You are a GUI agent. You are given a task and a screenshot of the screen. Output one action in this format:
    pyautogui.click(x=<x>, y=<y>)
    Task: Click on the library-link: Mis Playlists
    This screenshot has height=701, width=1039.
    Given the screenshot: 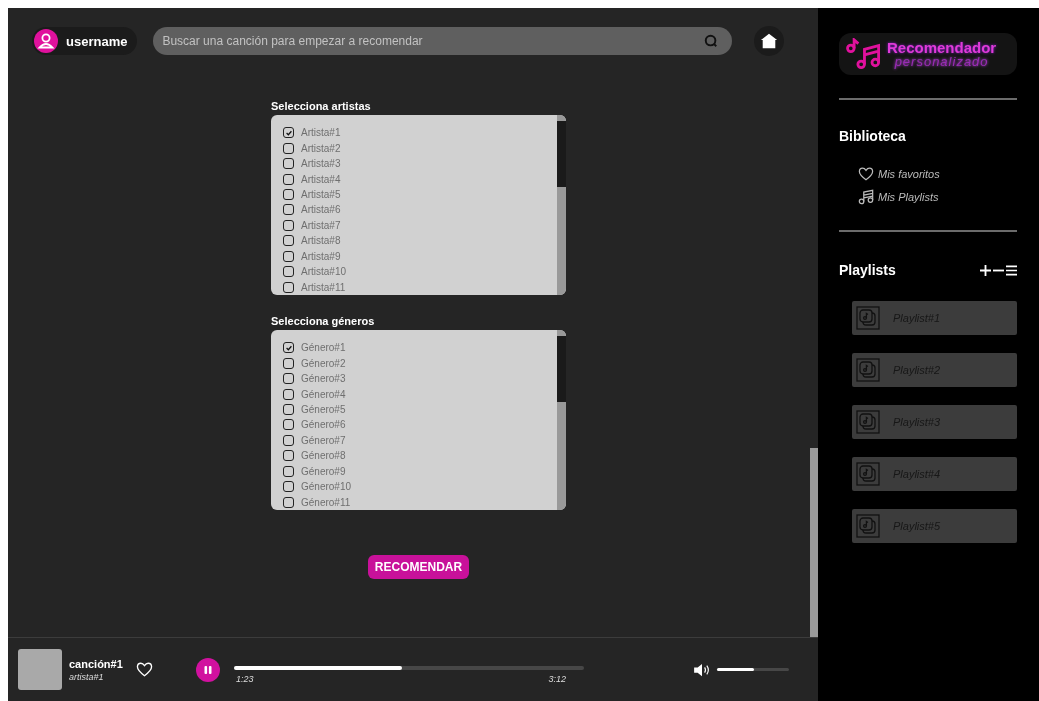 What is the action you would take?
    pyautogui.click(x=937, y=197)
    